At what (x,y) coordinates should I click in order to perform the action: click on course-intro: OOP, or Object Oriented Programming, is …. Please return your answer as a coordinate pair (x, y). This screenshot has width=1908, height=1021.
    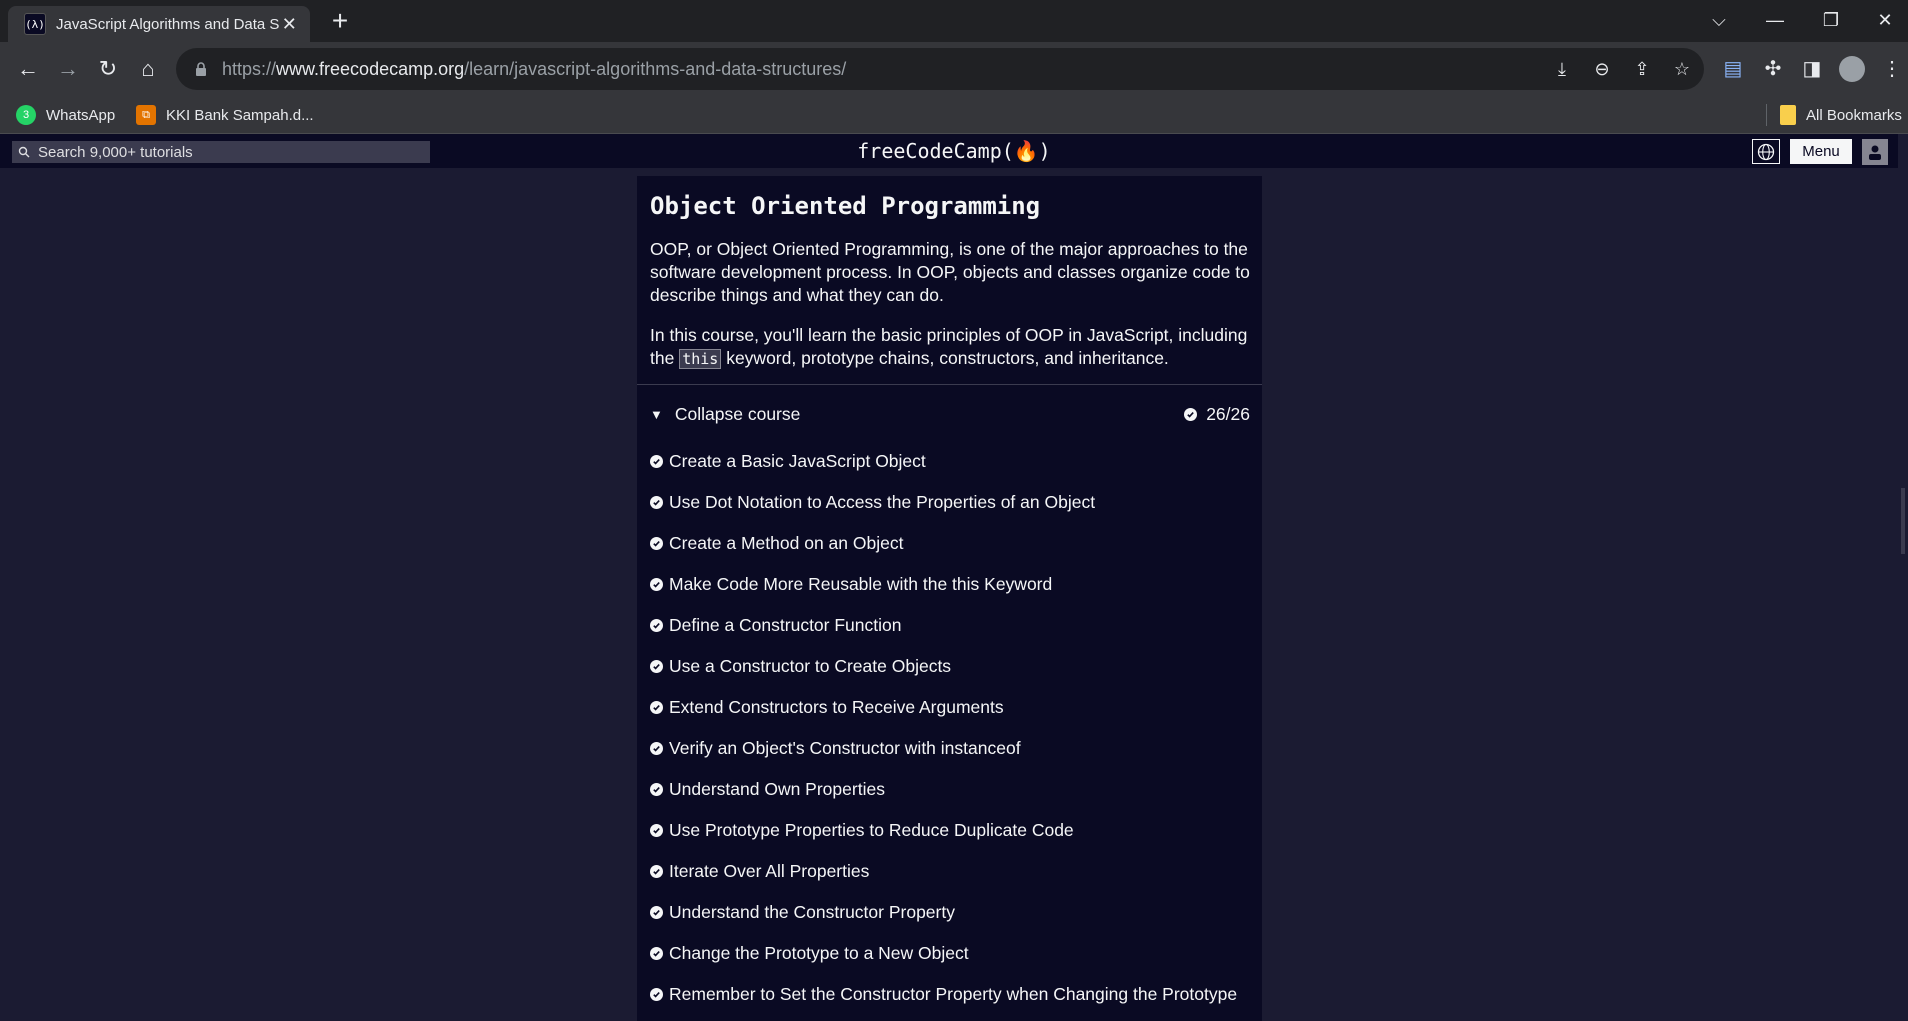
    Looking at the image, I should click on (950, 272).